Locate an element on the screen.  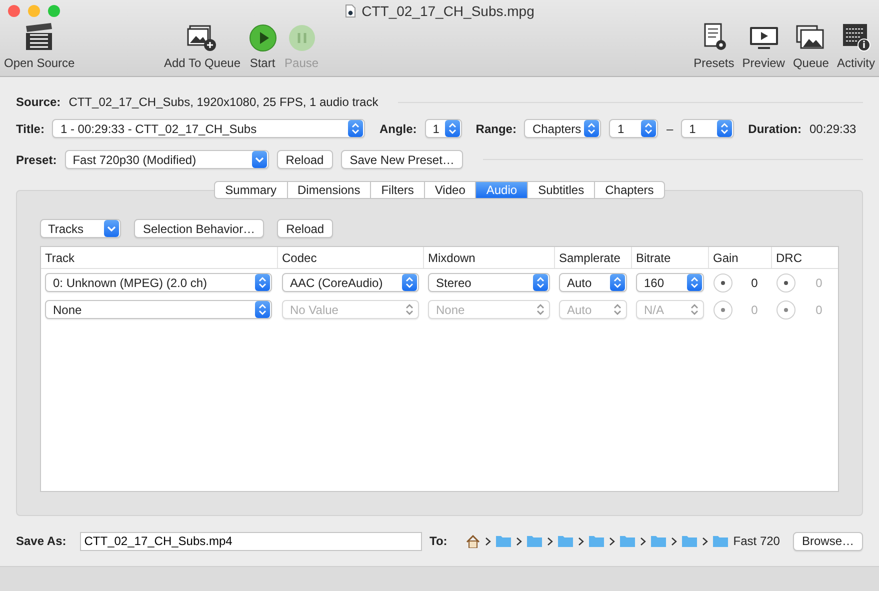
field-label: To: is located at coordinates (439, 541).